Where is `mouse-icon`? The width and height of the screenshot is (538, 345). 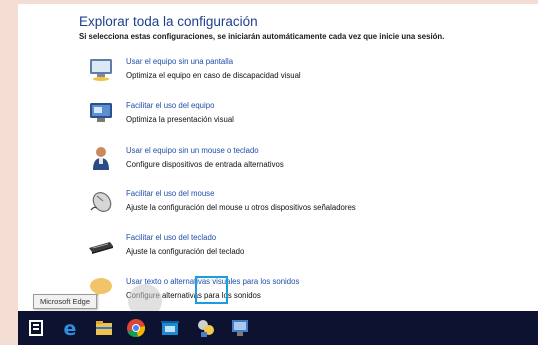 mouse-icon is located at coordinates (101, 202).